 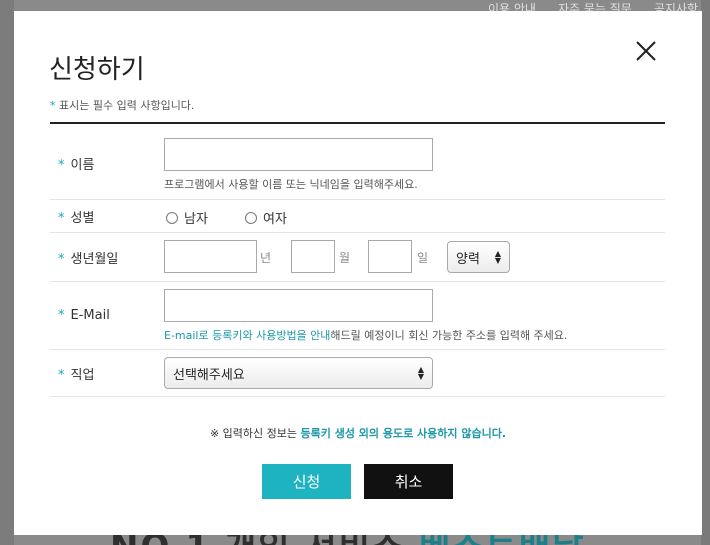 I want to click on label-name-star: *, so click(x=61, y=165).